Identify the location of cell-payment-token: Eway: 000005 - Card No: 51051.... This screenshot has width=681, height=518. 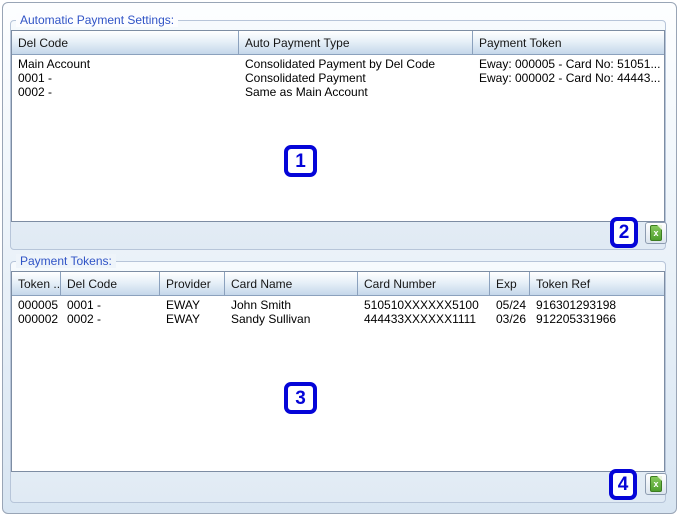
(570, 64).